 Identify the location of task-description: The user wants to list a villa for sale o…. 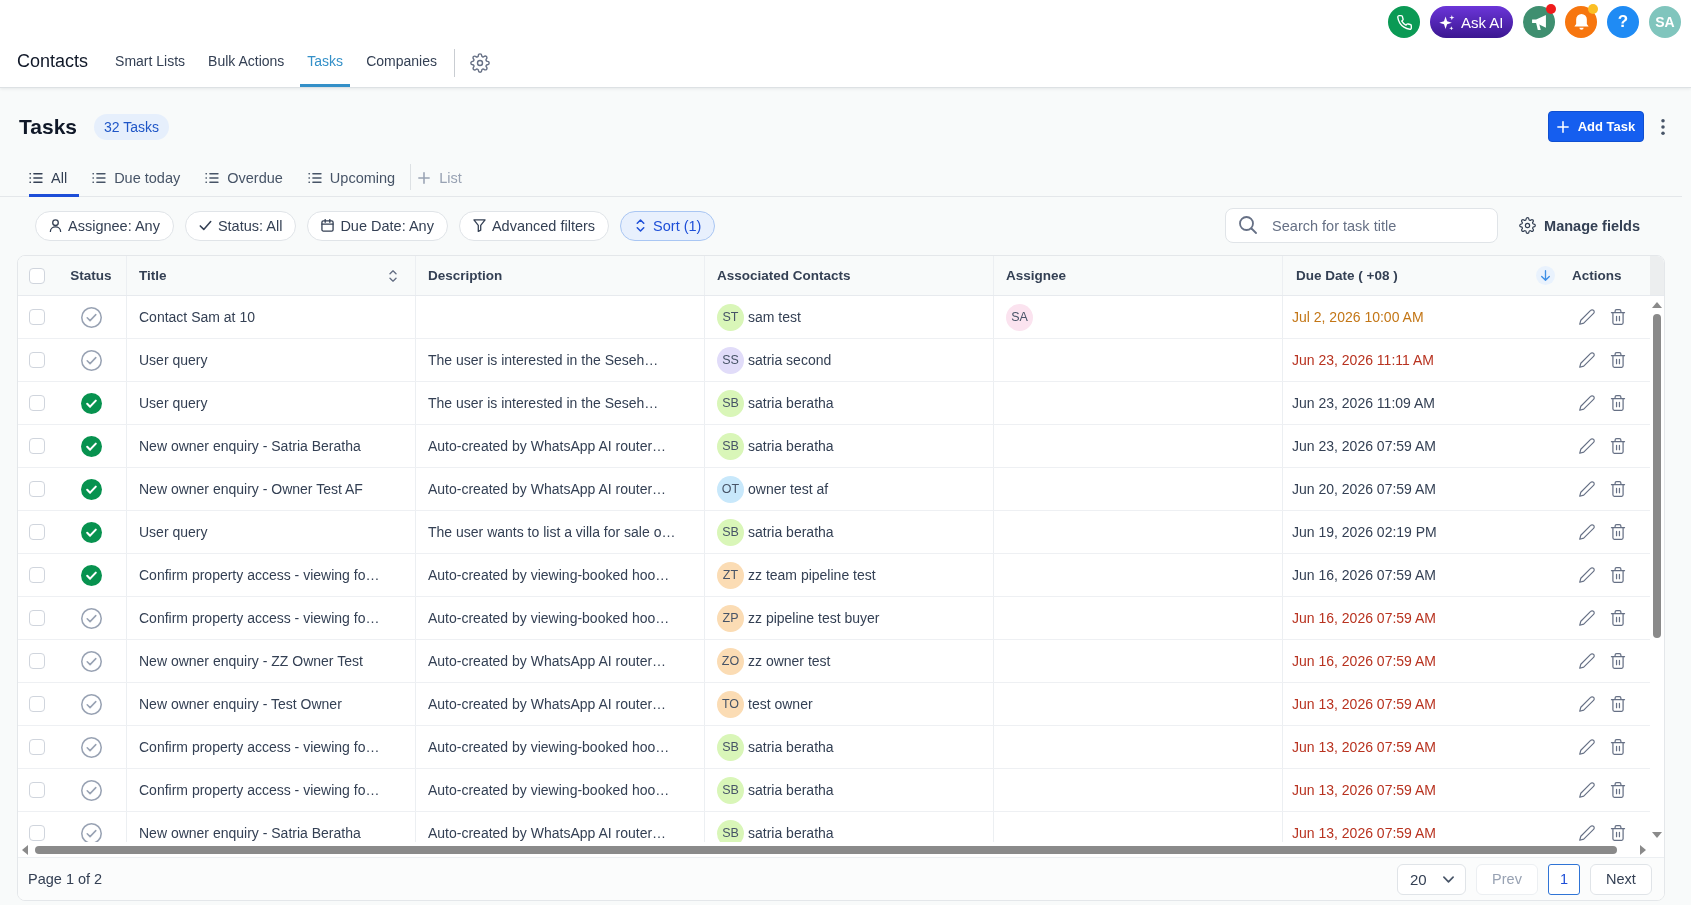
(552, 532).